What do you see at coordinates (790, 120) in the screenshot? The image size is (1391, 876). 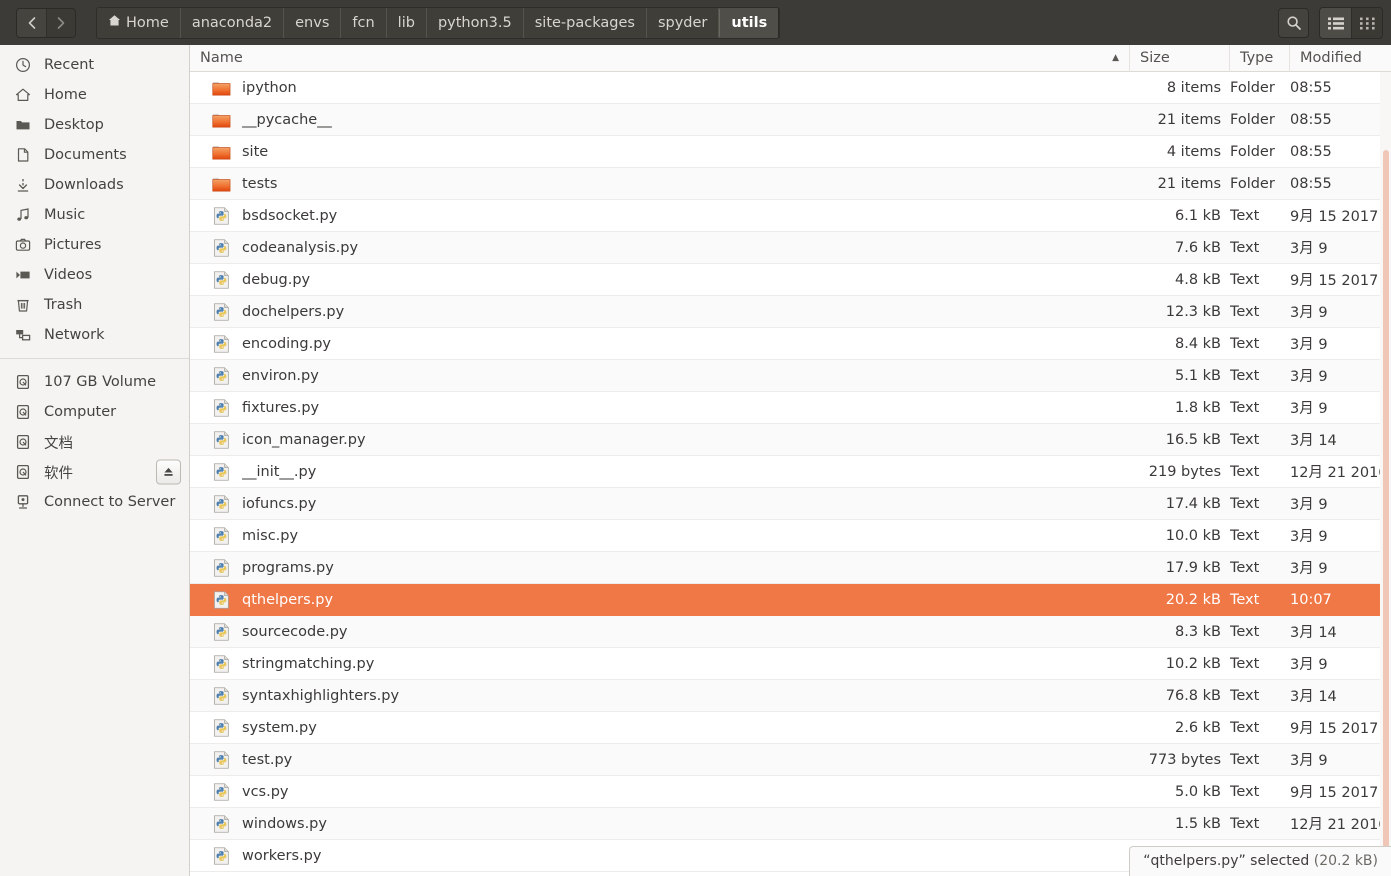 I see `table-row: __pycache__ 21 items Folder 08:55` at bounding box center [790, 120].